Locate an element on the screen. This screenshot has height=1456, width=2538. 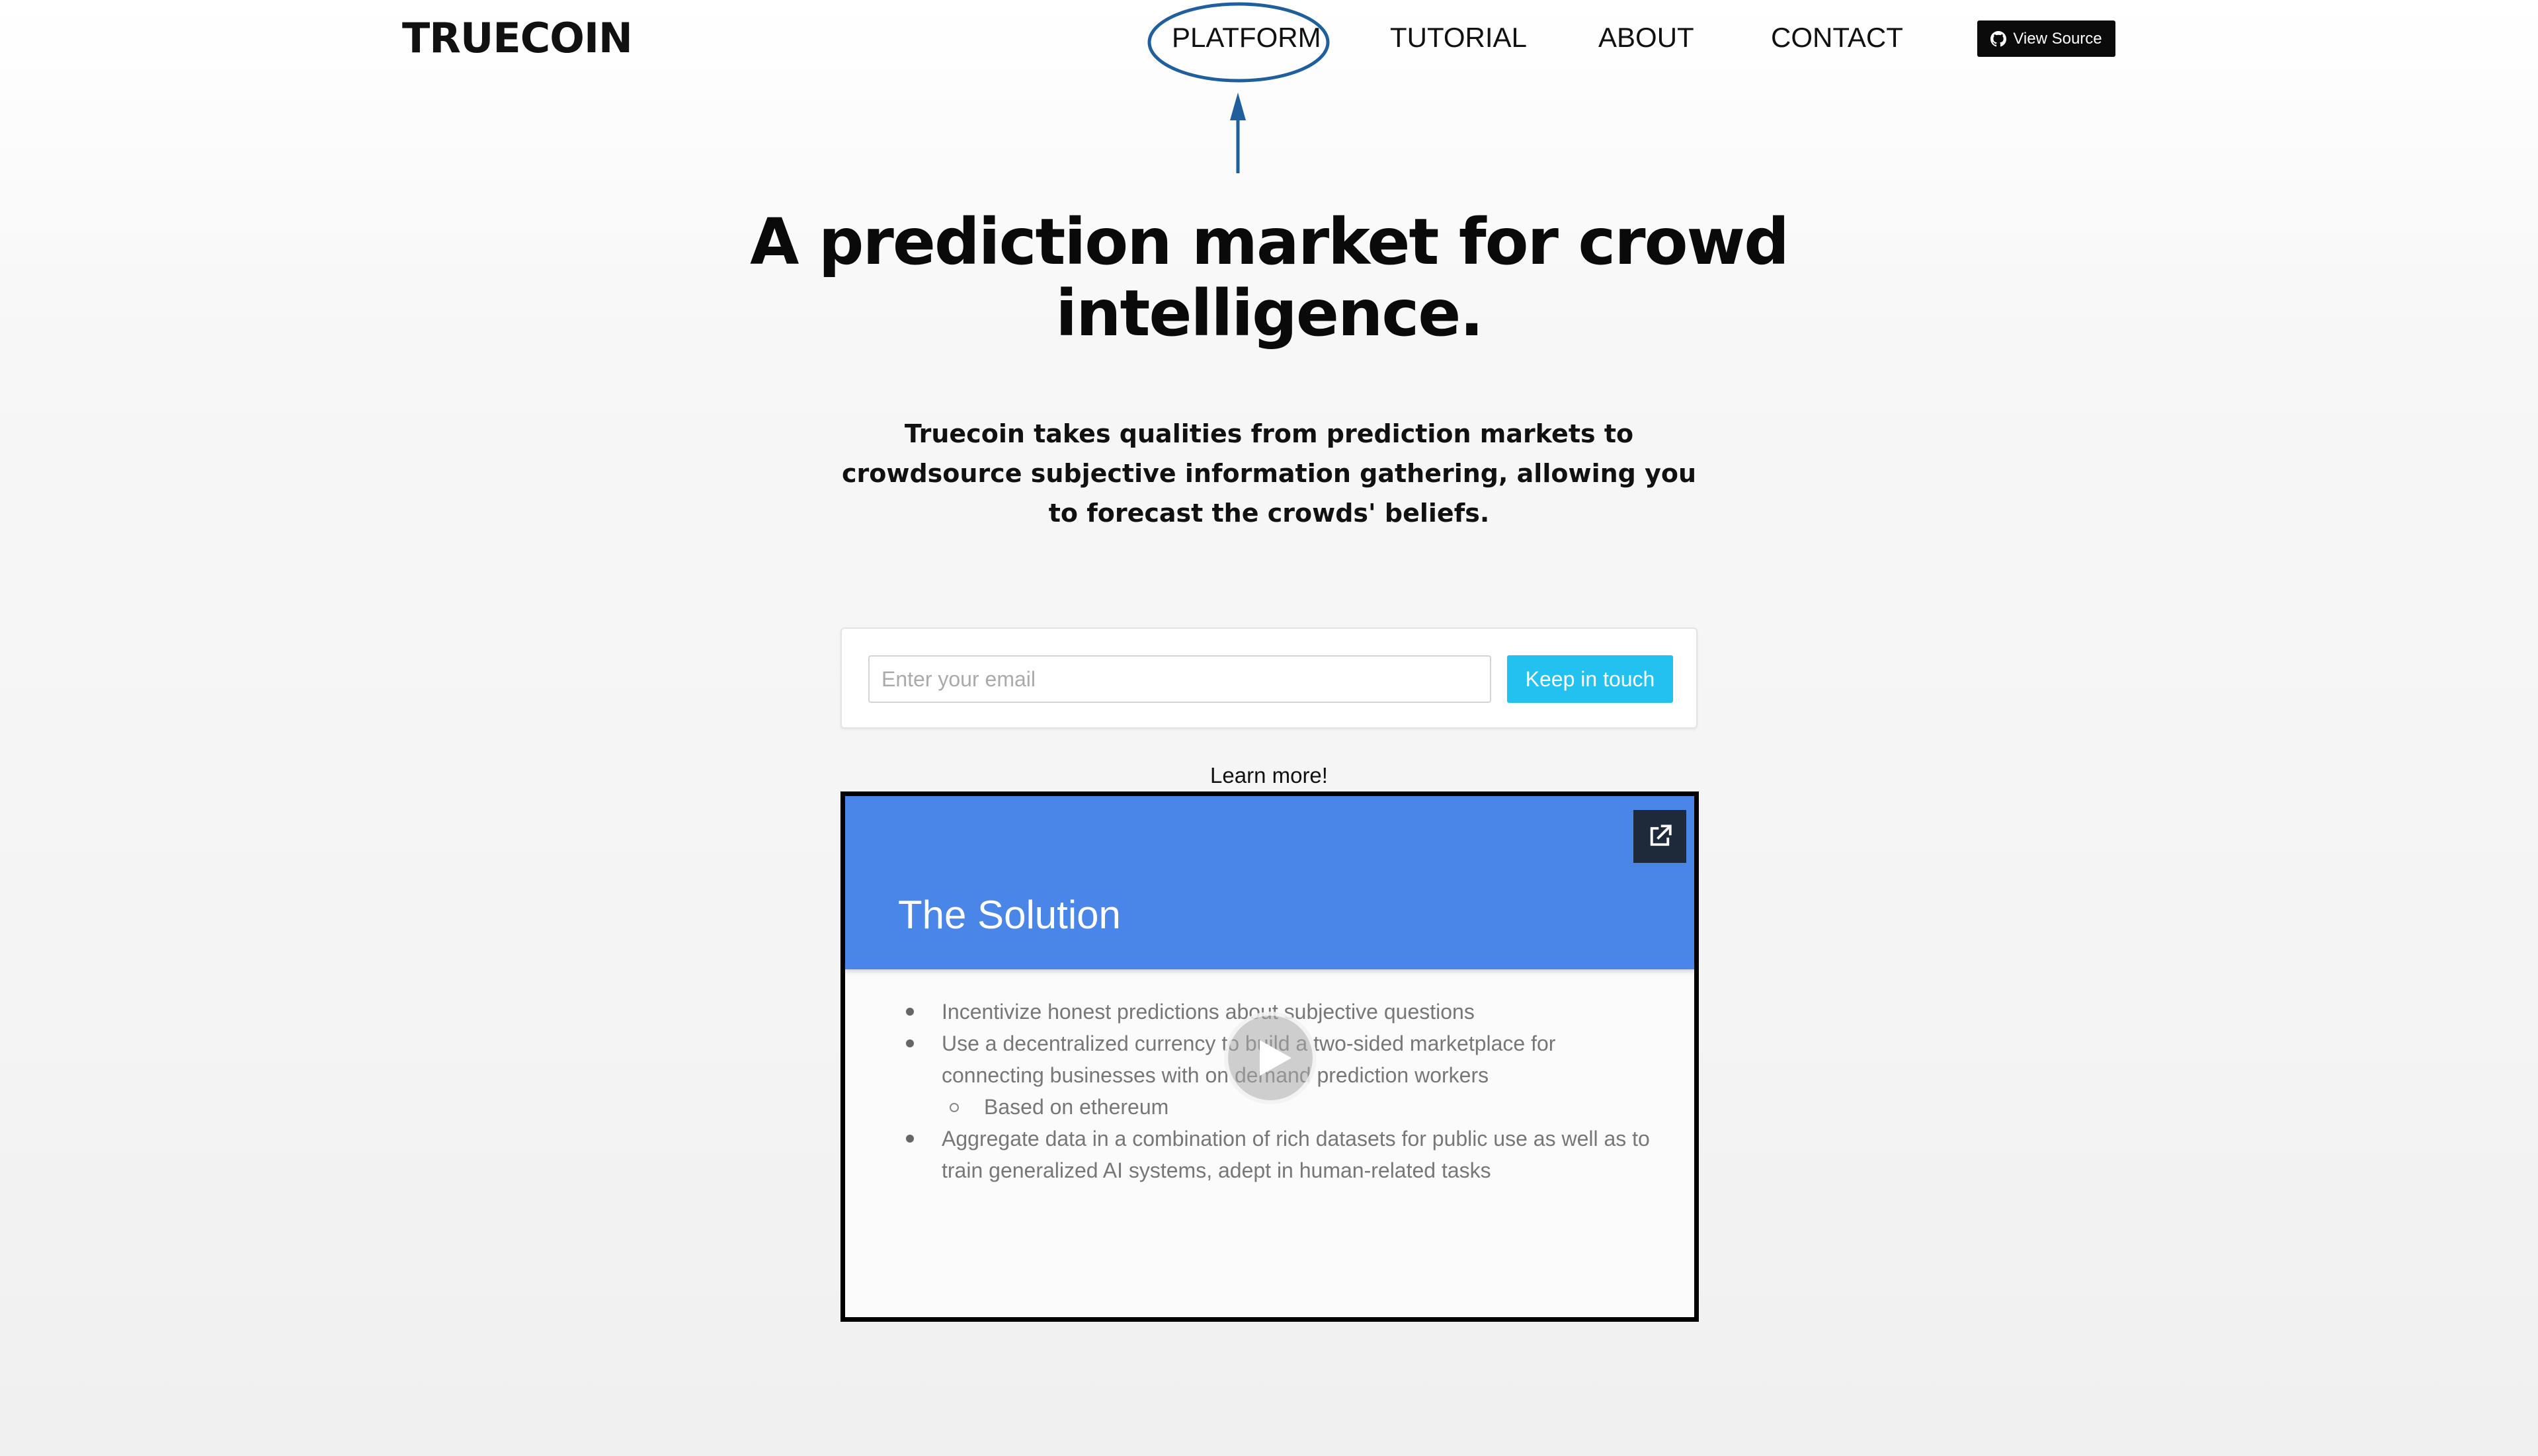
annotation-arrow-head is located at coordinates (1238, 106).